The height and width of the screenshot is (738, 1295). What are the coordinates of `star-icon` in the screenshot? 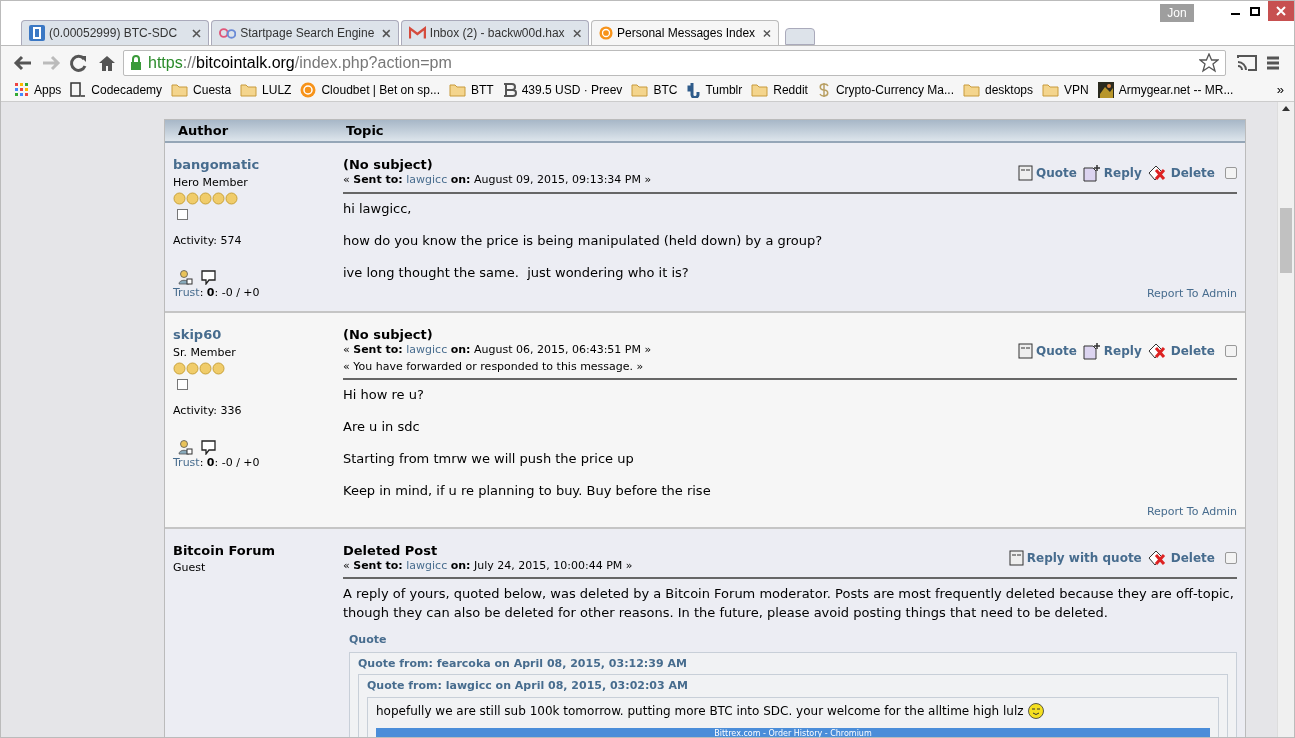 It's located at (1209, 62).